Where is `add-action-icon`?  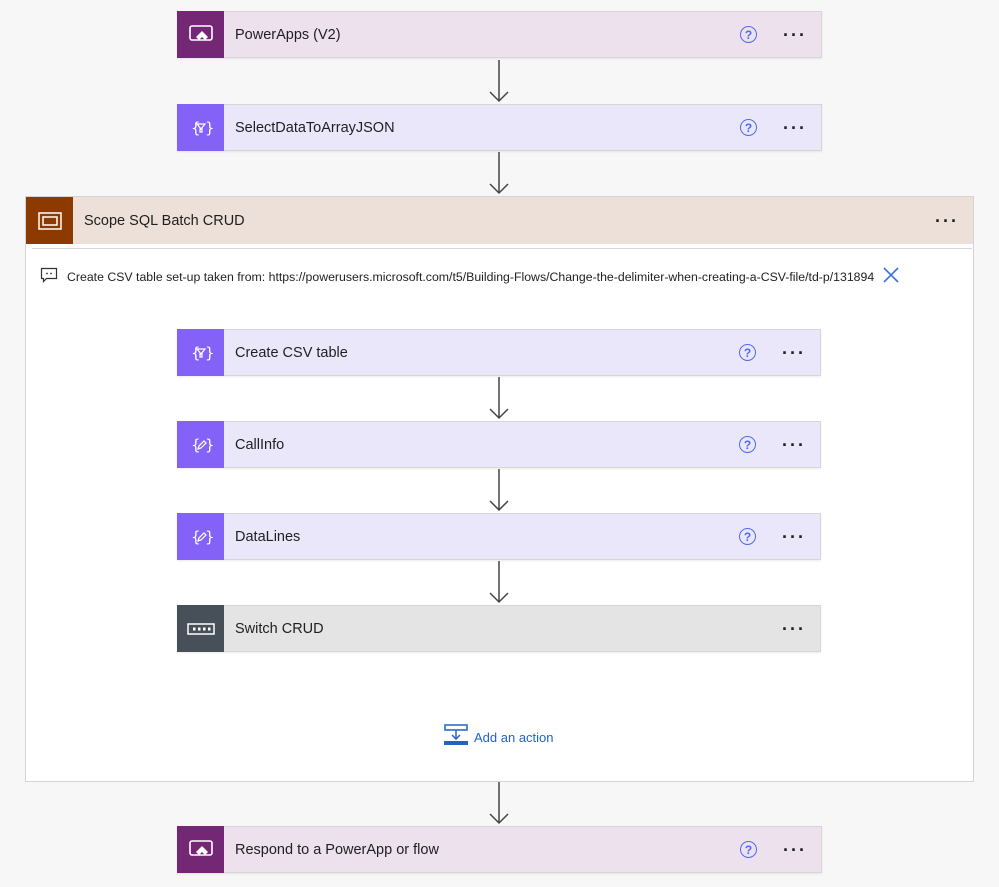 add-action-icon is located at coordinates (456, 737).